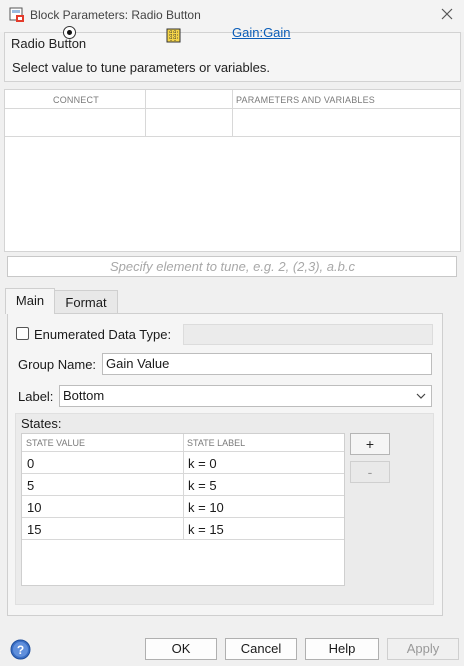 The image size is (464, 666). I want to click on header-state-label: STATE LABEL, so click(216, 443).